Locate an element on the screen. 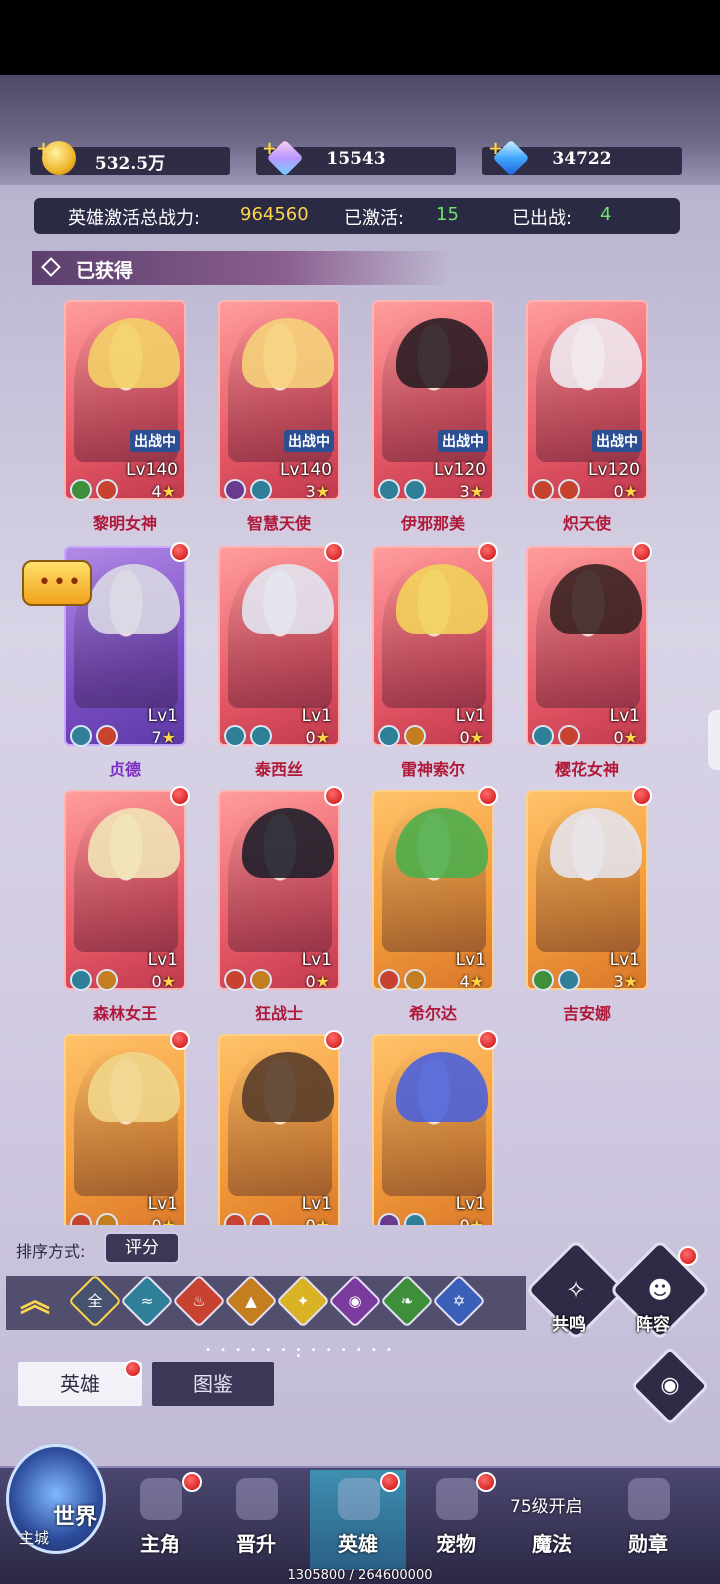 The image size is (720, 1584). blue-diamond-currency: + 34722 is located at coordinates (582, 157).